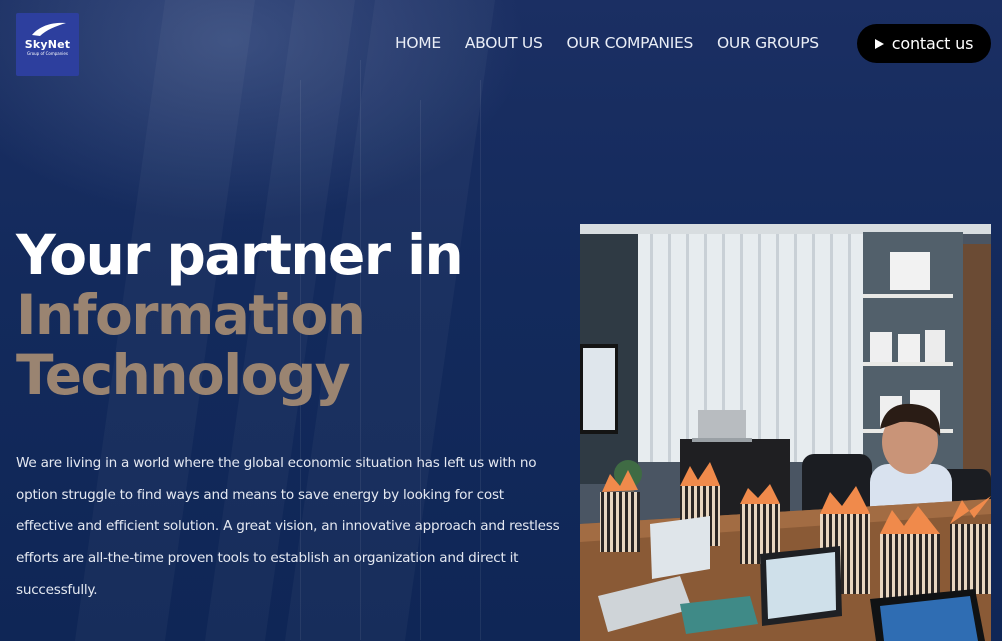  Describe the element at coordinates (240, 255) in the screenshot. I see `hero-title-line1: Your partner in` at that location.